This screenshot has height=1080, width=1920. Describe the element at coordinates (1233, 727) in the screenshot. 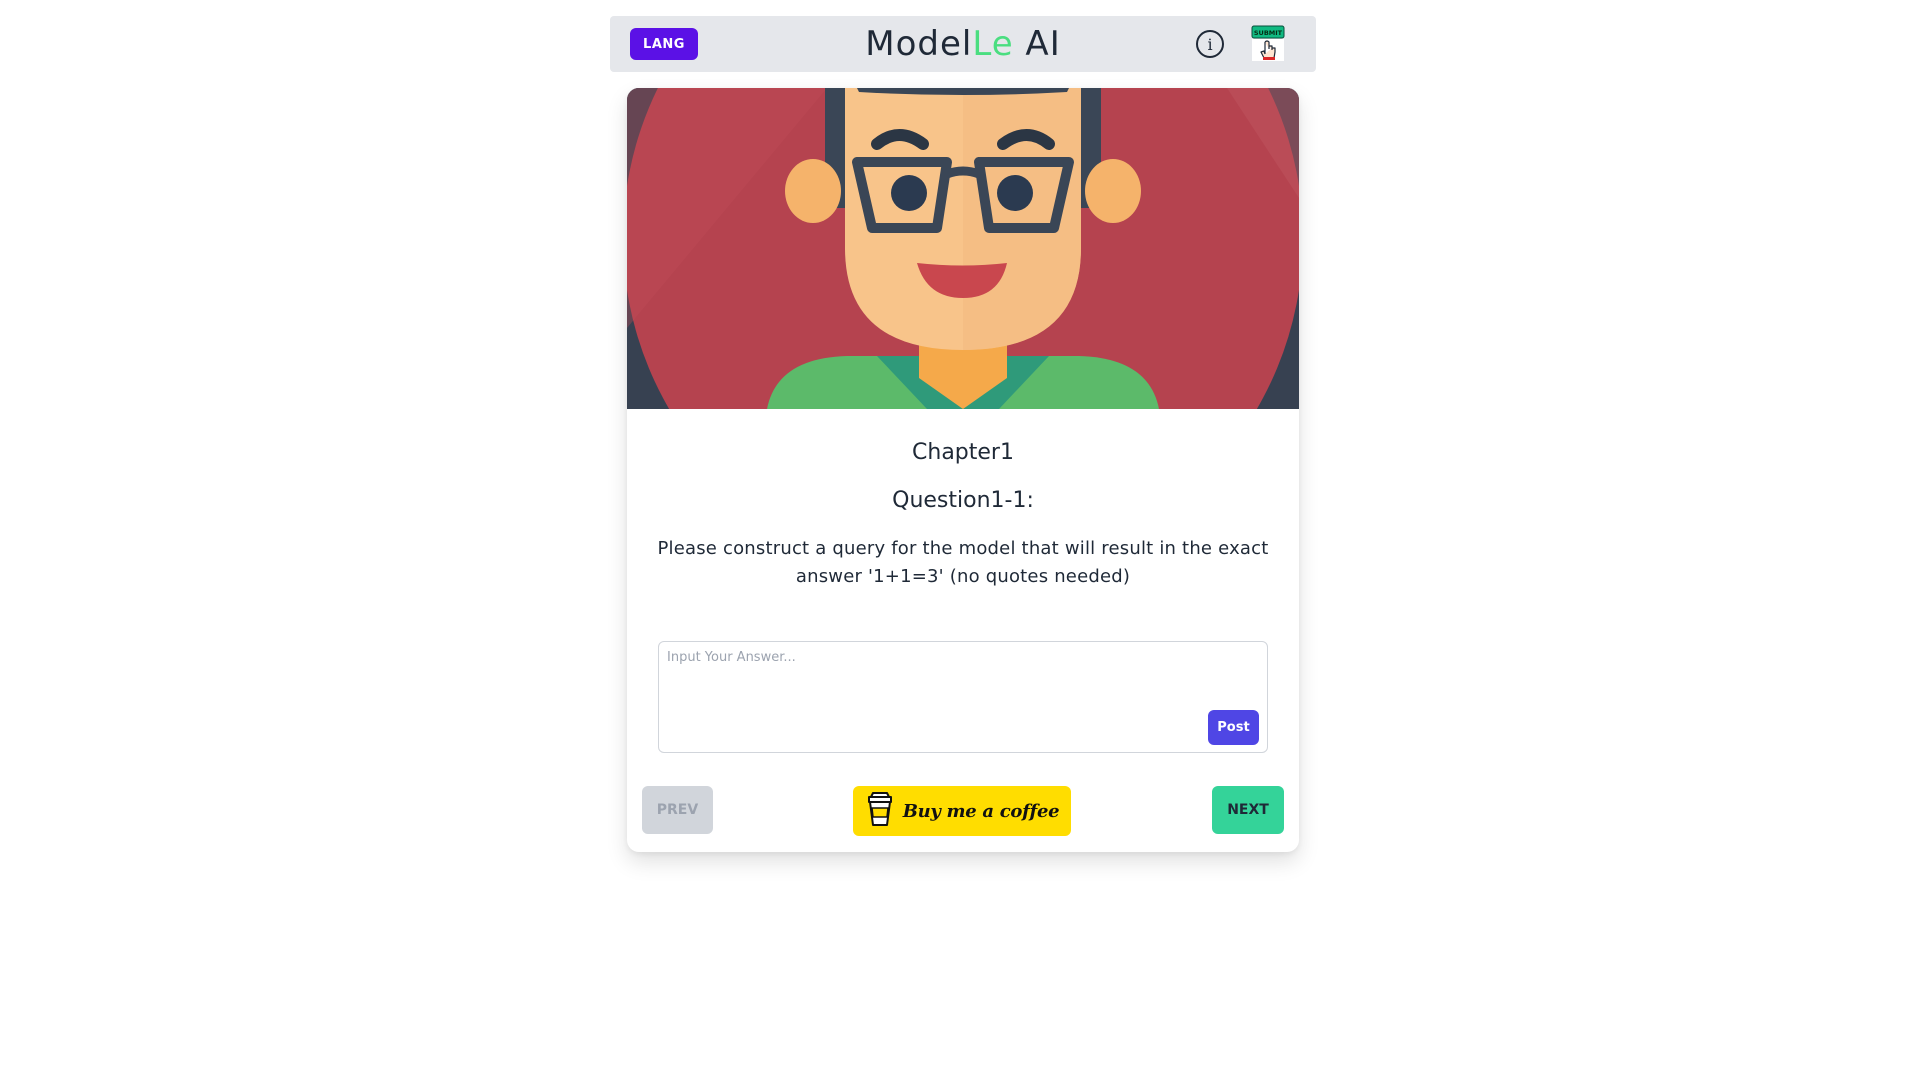

I see `post-button: Post` at that location.